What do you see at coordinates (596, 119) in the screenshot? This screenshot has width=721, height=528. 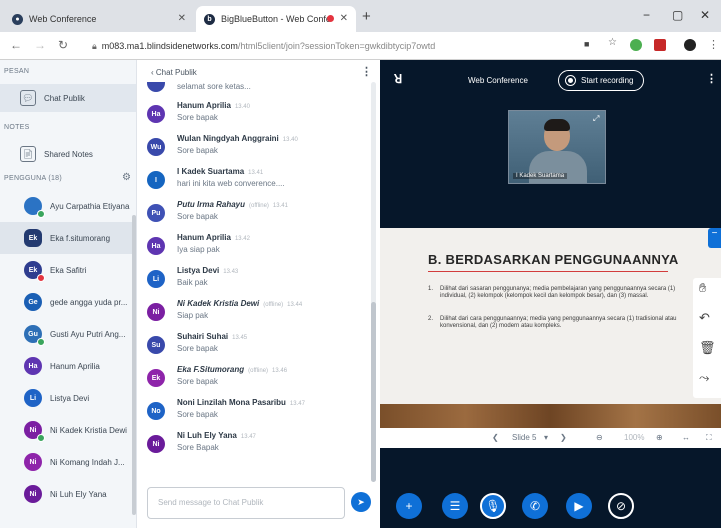 I see `expand-icon: ⤢` at bounding box center [596, 119].